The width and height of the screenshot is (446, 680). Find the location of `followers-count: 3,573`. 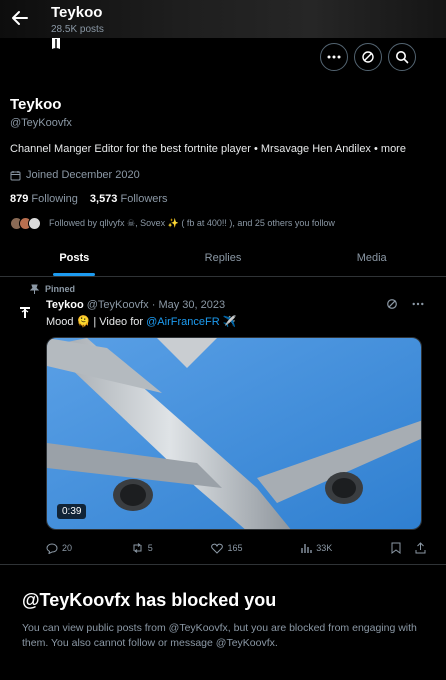

followers-count: 3,573 is located at coordinates (103, 199).